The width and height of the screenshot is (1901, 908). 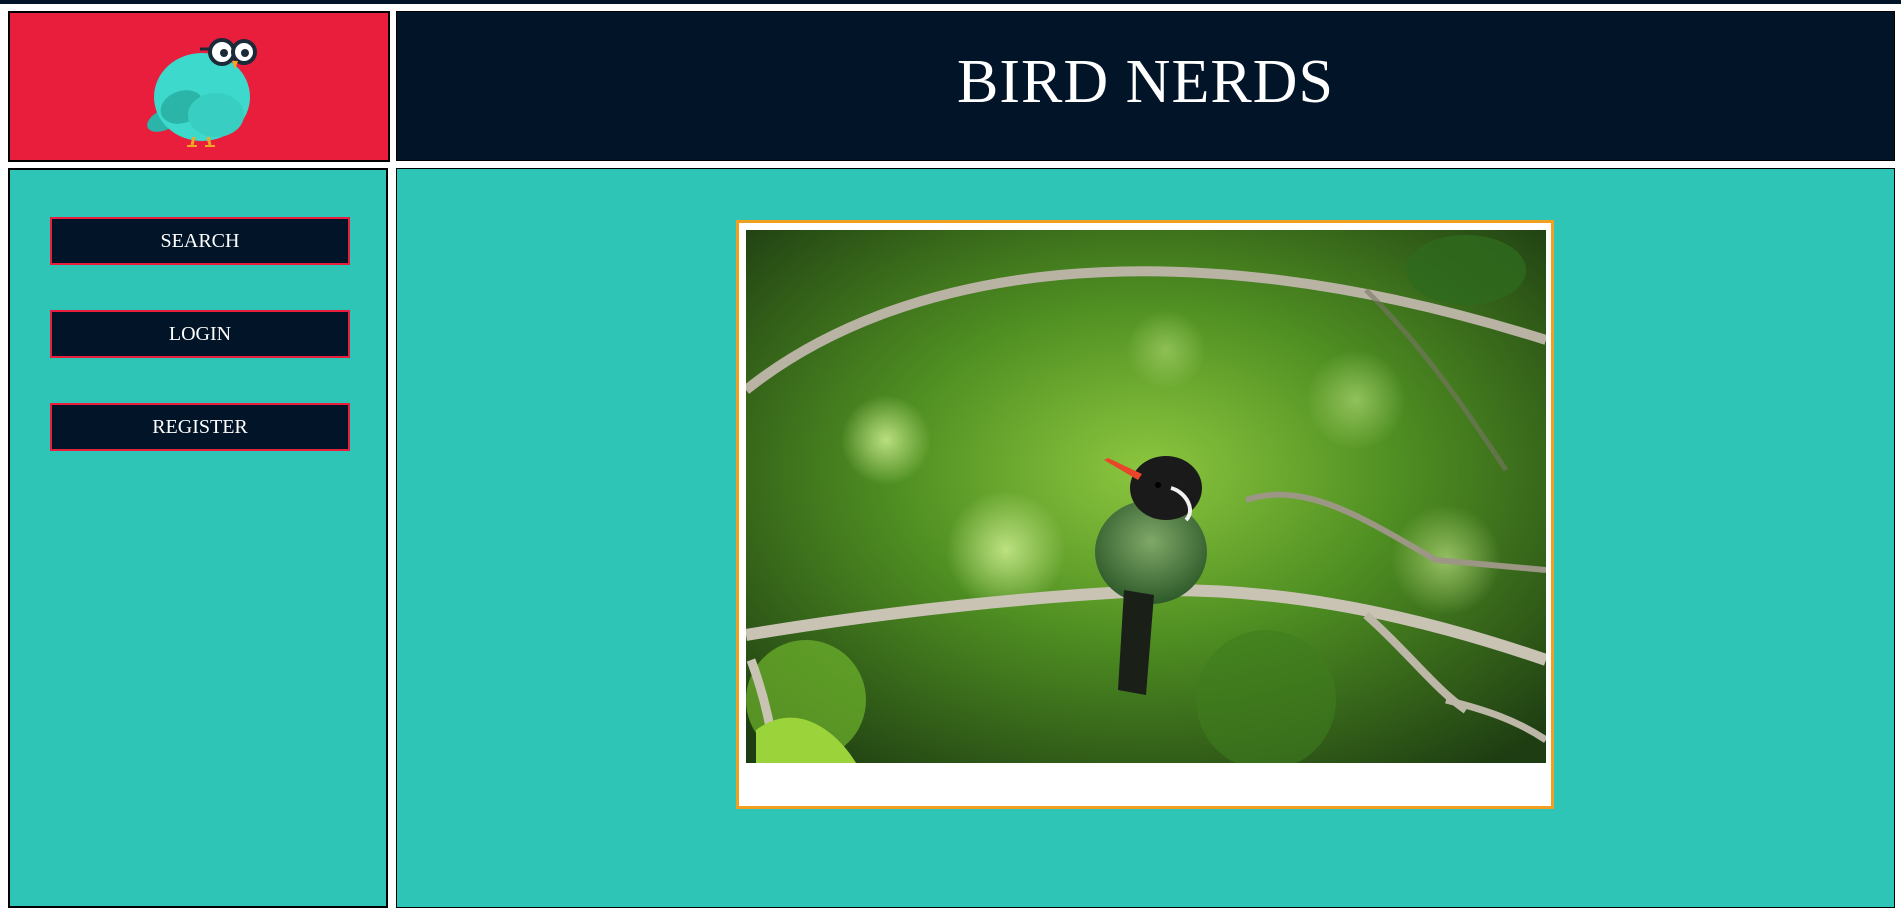 What do you see at coordinates (200, 241) in the screenshot?
I see `search-button: SEARCH` at bounding box center [200, 241].